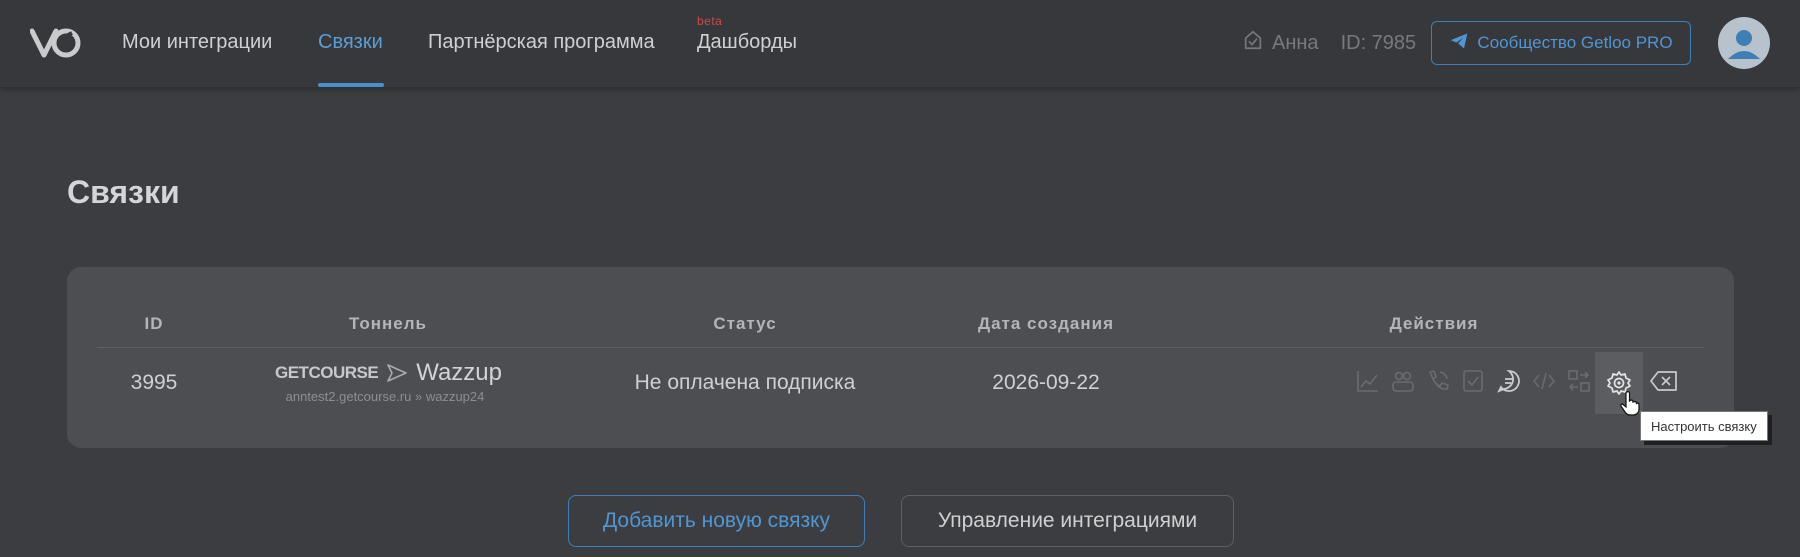  What do you see at coordinates (1295, 42) in the screenshot?
I see `user-name: Анна` at bounding box center [1295, 42].